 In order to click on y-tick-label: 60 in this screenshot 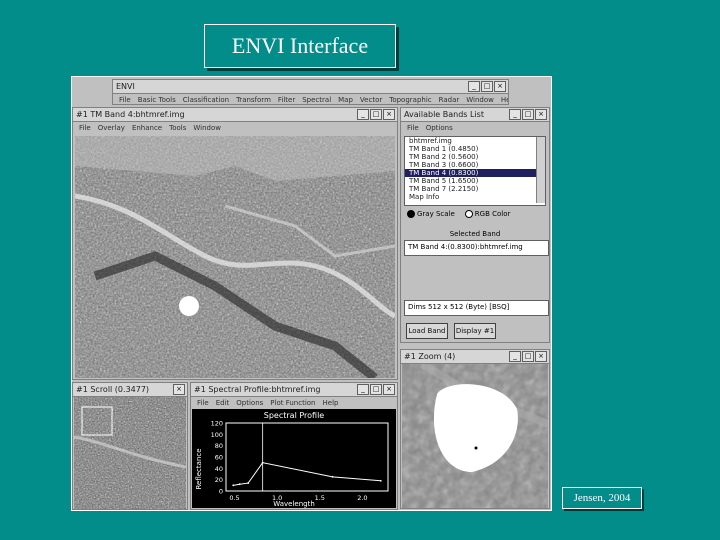, I will do `click(219, 458)`.